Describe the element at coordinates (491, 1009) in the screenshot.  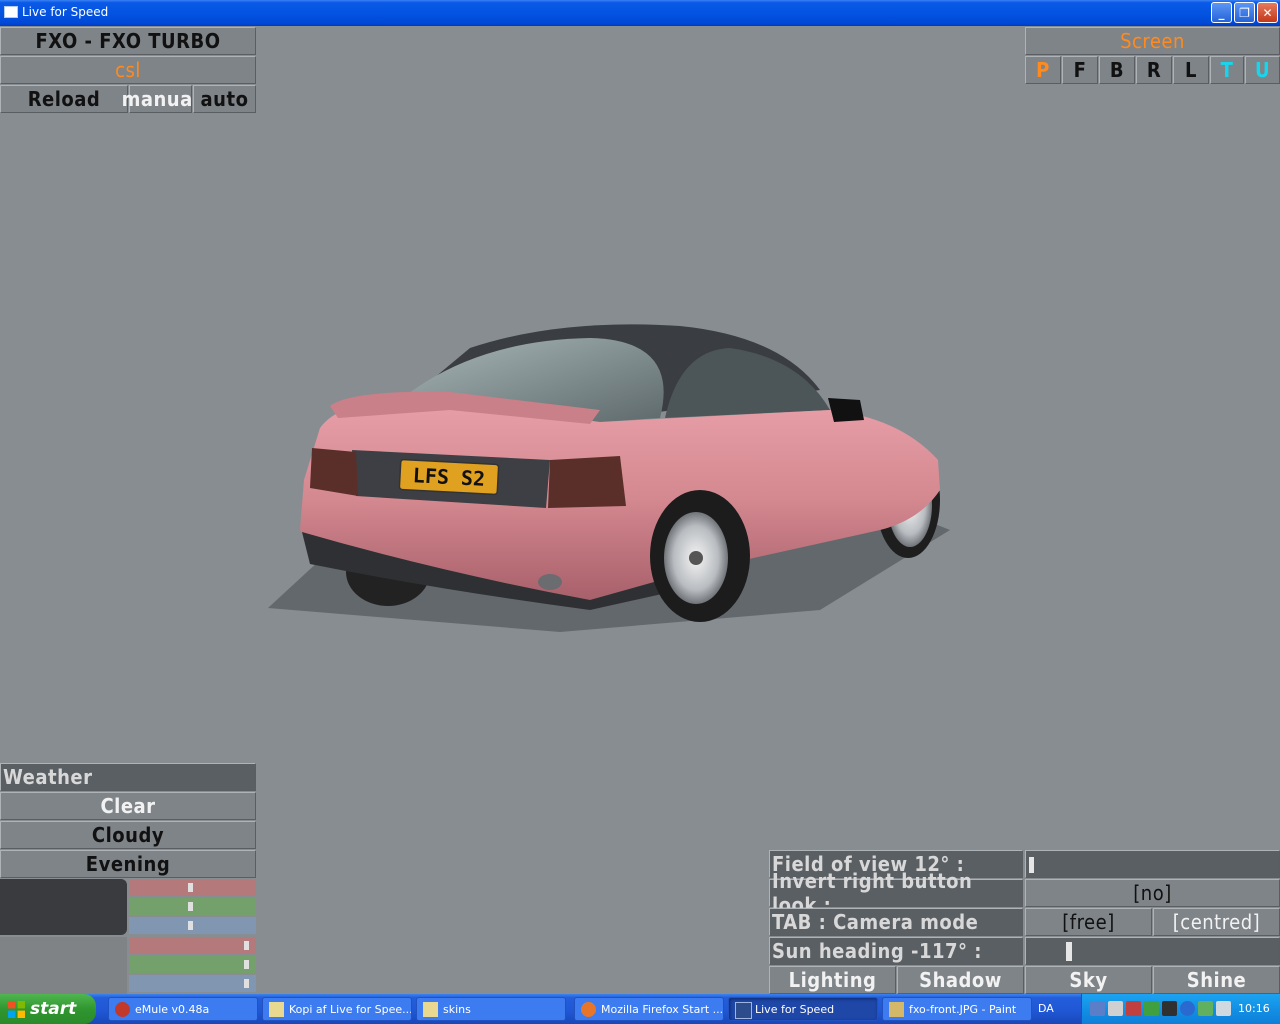
I see `task-skins: skins` at that location.